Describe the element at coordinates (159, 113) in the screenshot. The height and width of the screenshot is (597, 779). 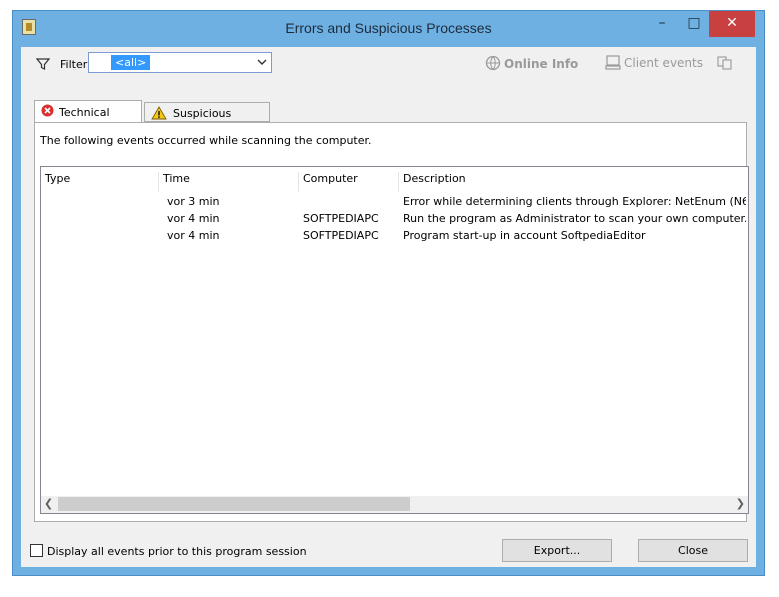
I see `warning-icon` at that location.